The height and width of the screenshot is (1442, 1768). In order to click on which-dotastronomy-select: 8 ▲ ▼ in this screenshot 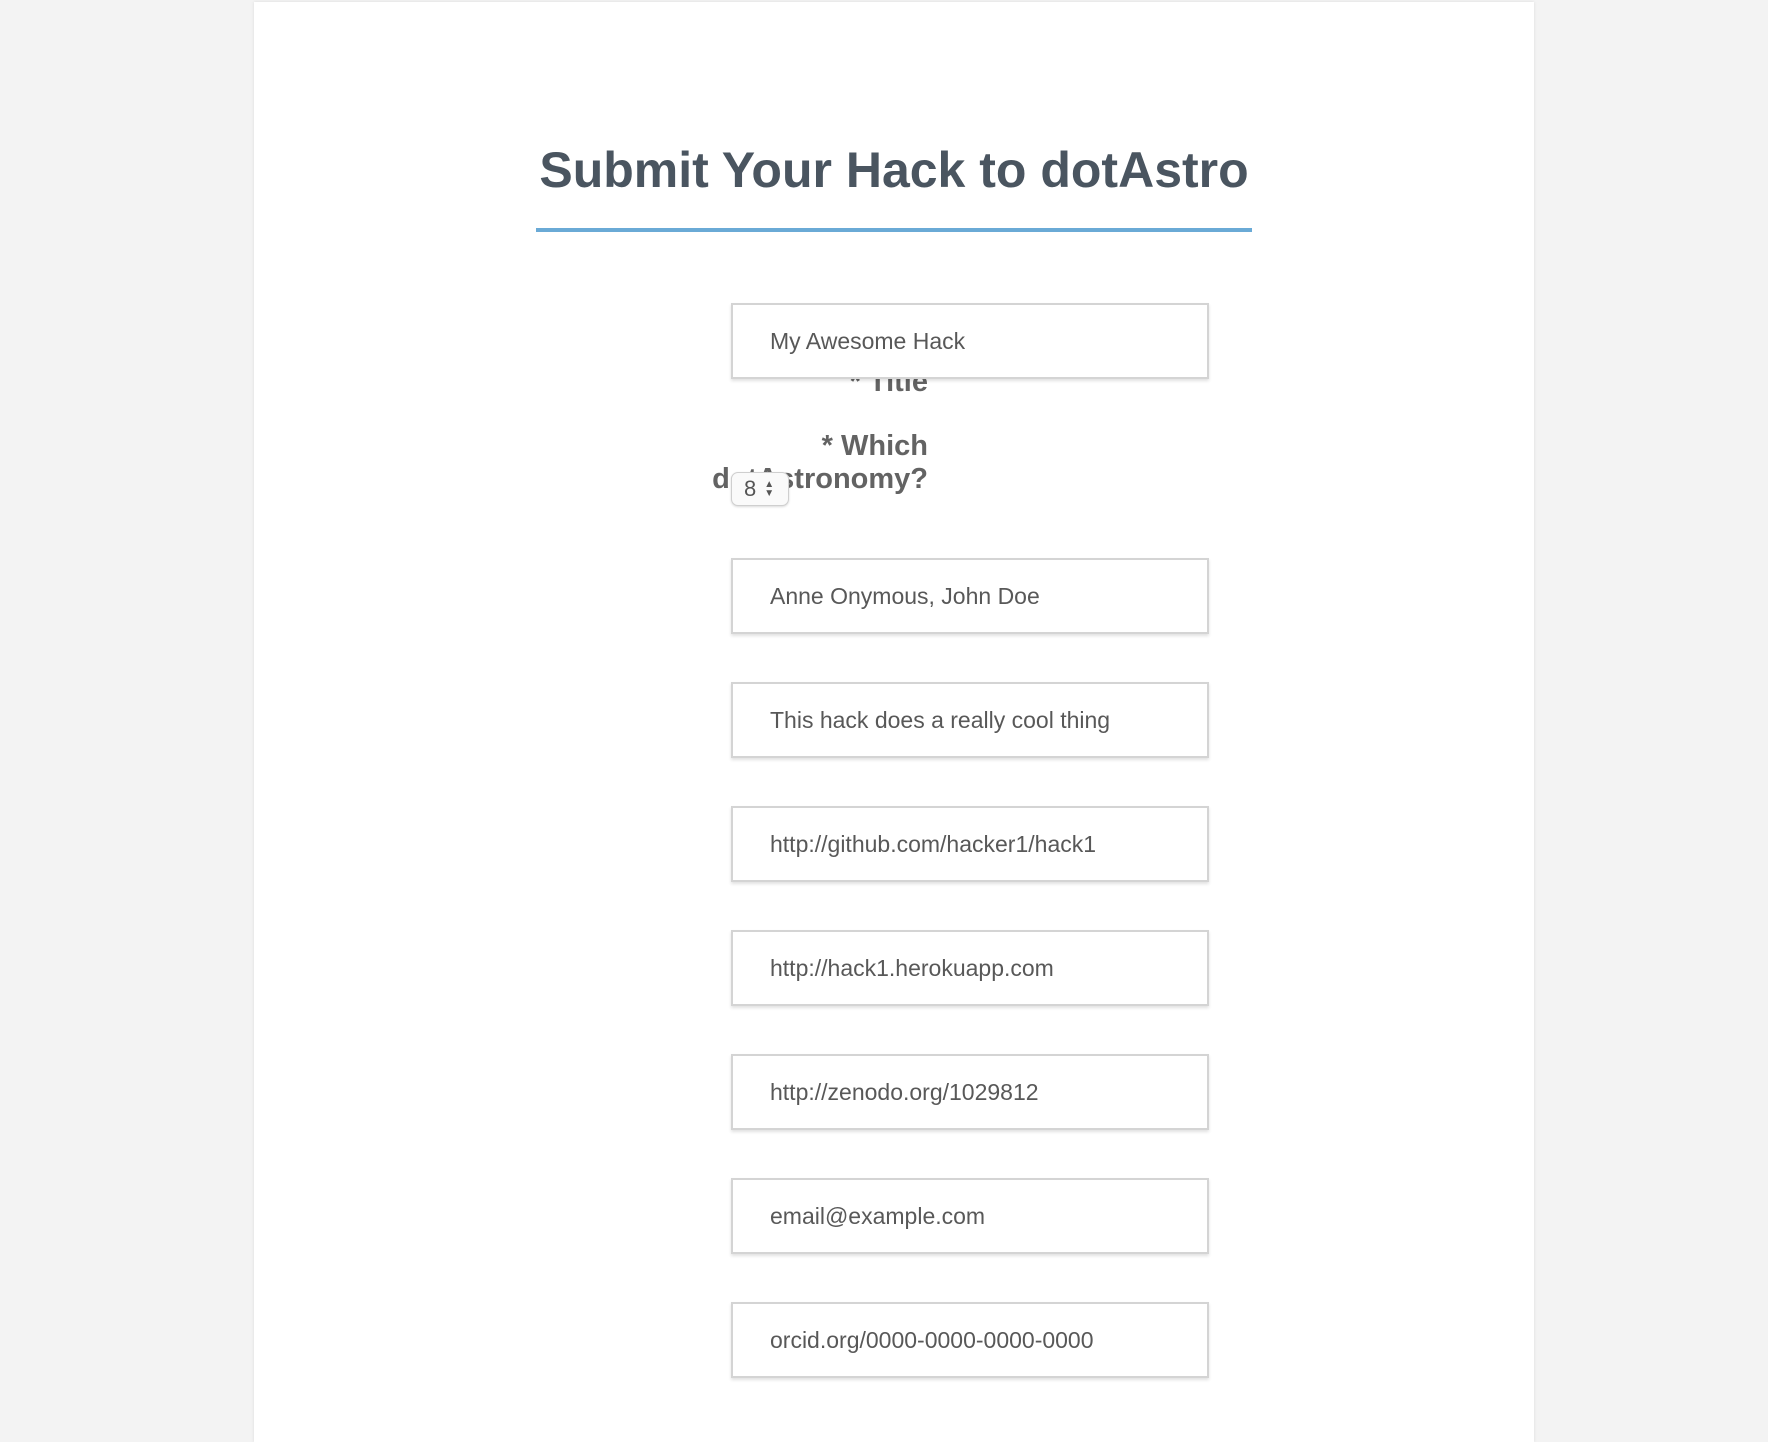, I will do `click(760, 489)`.